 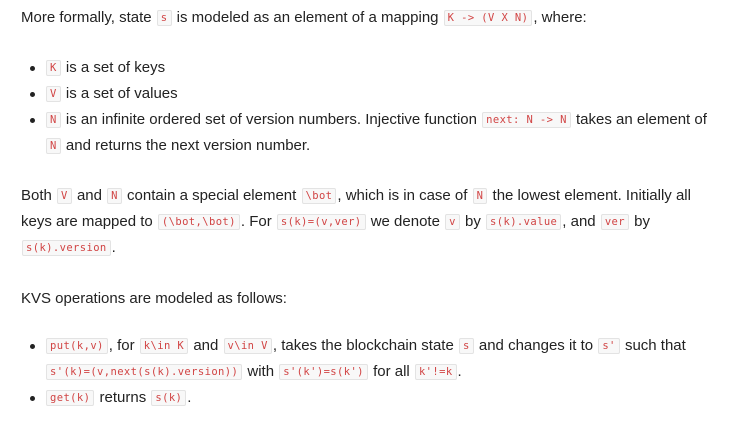 I want to click on inline-code: v, so click(x=452, y=222).